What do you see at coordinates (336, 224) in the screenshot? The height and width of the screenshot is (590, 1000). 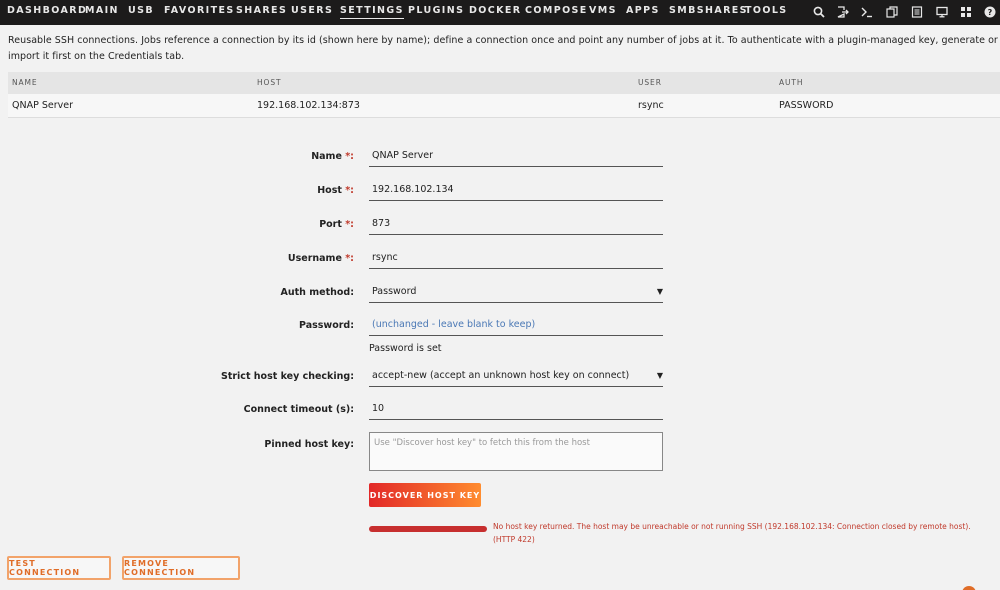 I see `port-label: Port *:` at bounding box center [336, 224].